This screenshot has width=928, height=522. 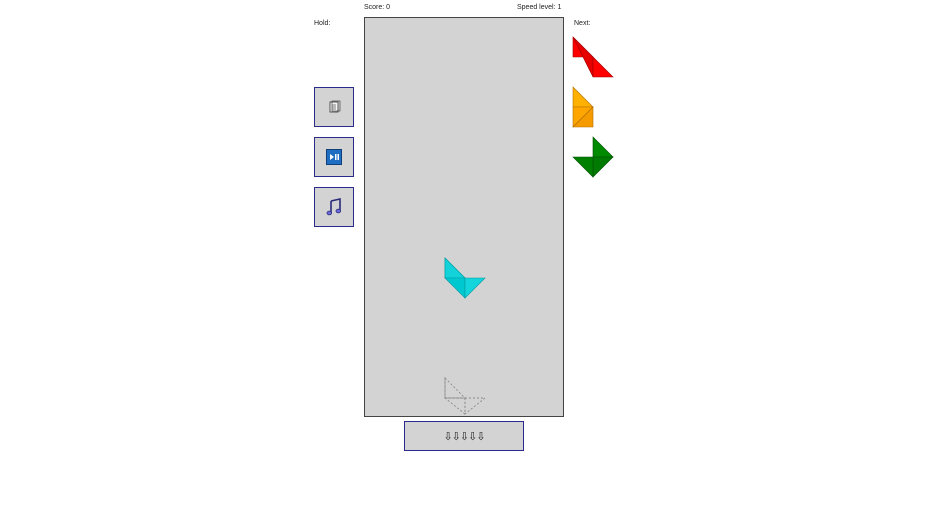 What do you see at coordinates (465, 278) in the screenshot?
I see `active-piece` at bounding box center [465, 278].